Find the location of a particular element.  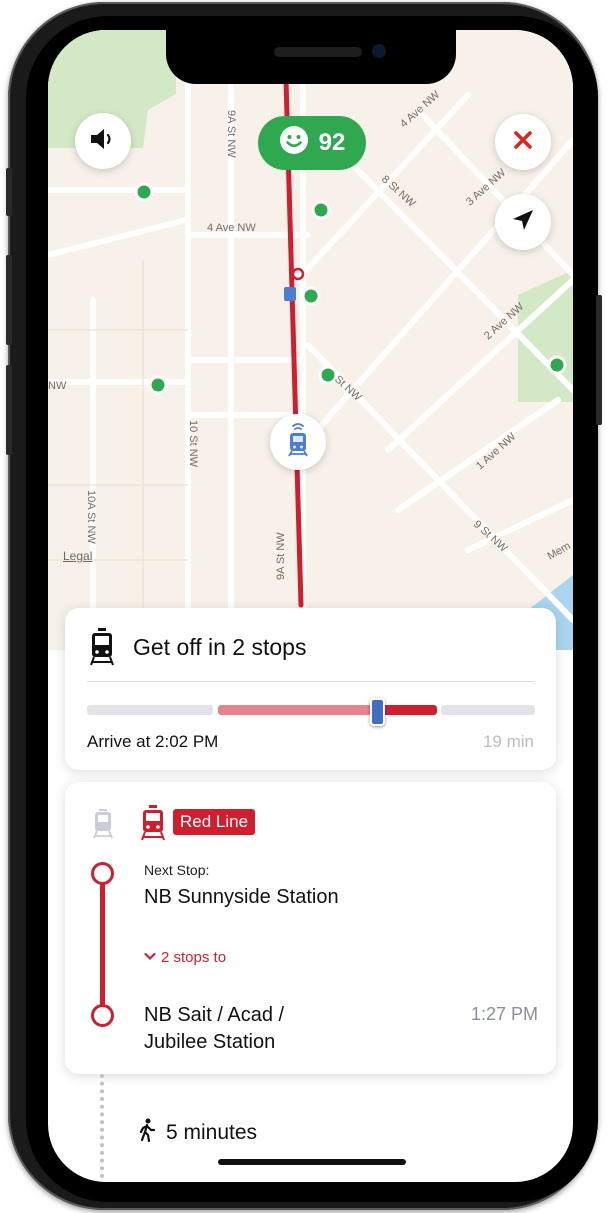

trip-title: Get off in 2 stops is located at coordinates (220, 647).